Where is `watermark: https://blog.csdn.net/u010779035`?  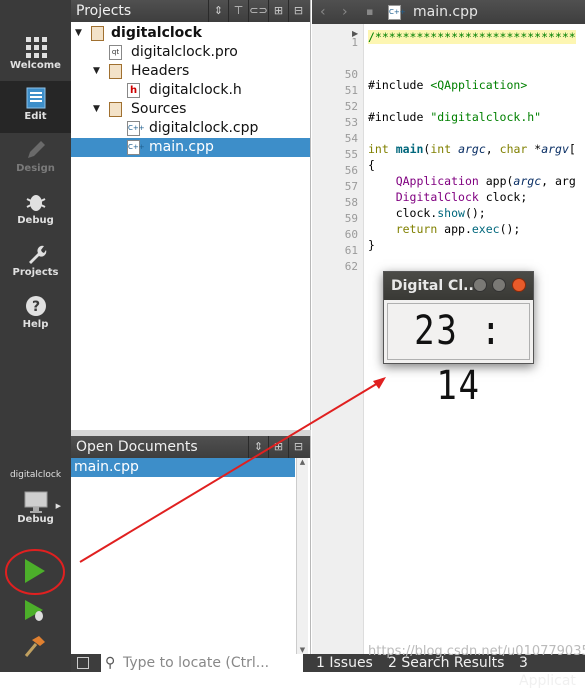 watermark: https://blog.csdn.net/u010779035 is located at coordinates (476, 651).